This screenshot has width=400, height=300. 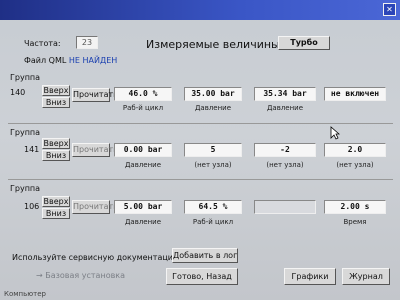 What do you see at coordinates (97, 257) in the screenshot?
I see `service-hint: Используйте сервисную документацию!` at bounding box center [97, 257].